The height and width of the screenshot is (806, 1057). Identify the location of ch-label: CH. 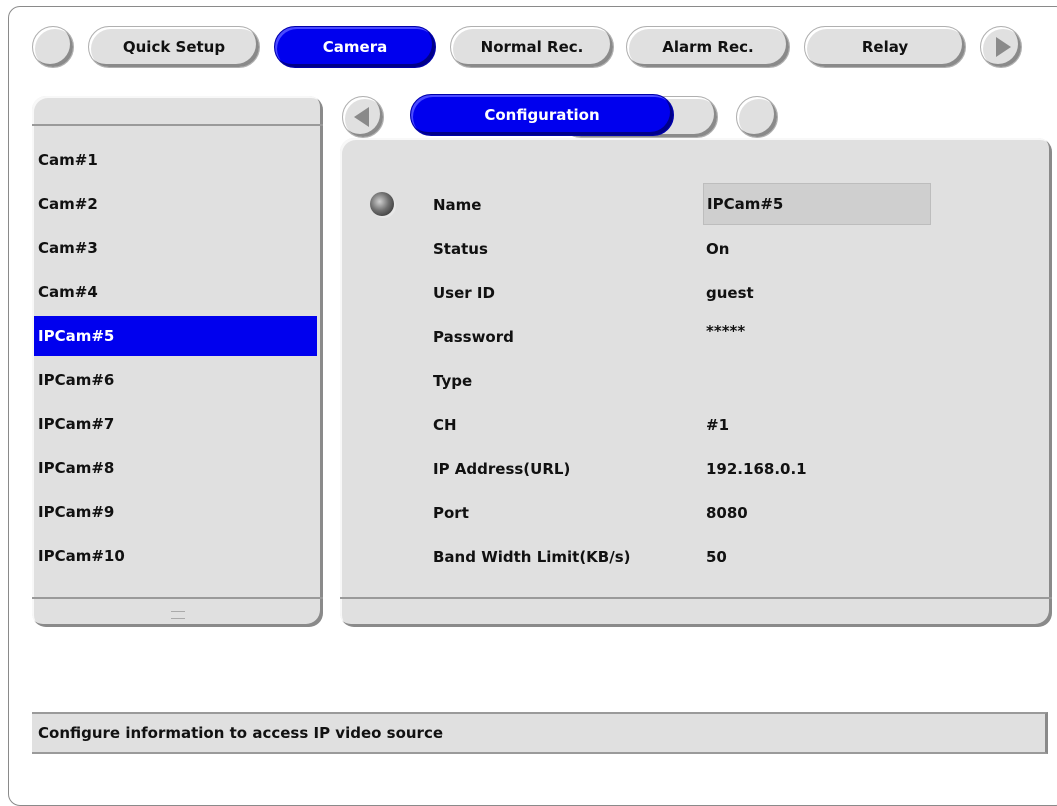
(445, 425).